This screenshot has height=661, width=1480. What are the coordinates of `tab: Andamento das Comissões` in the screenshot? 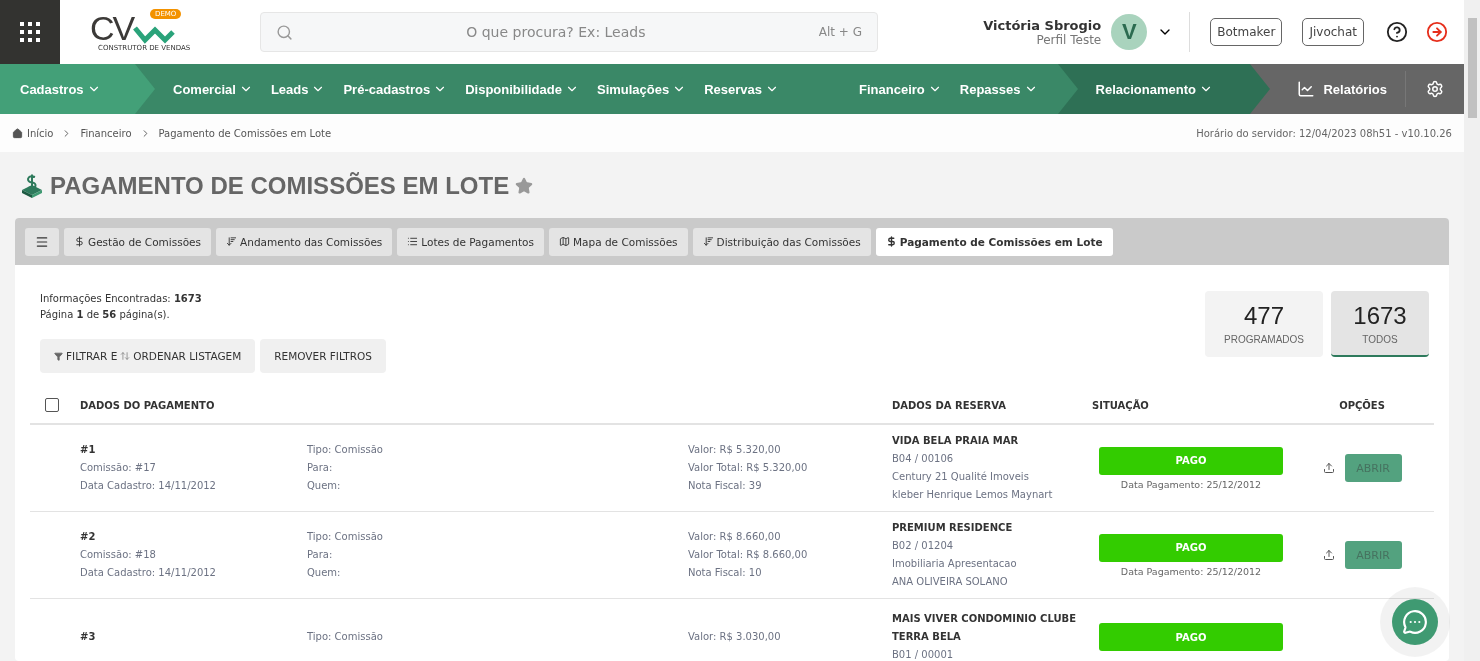 It's located at (304, 241).